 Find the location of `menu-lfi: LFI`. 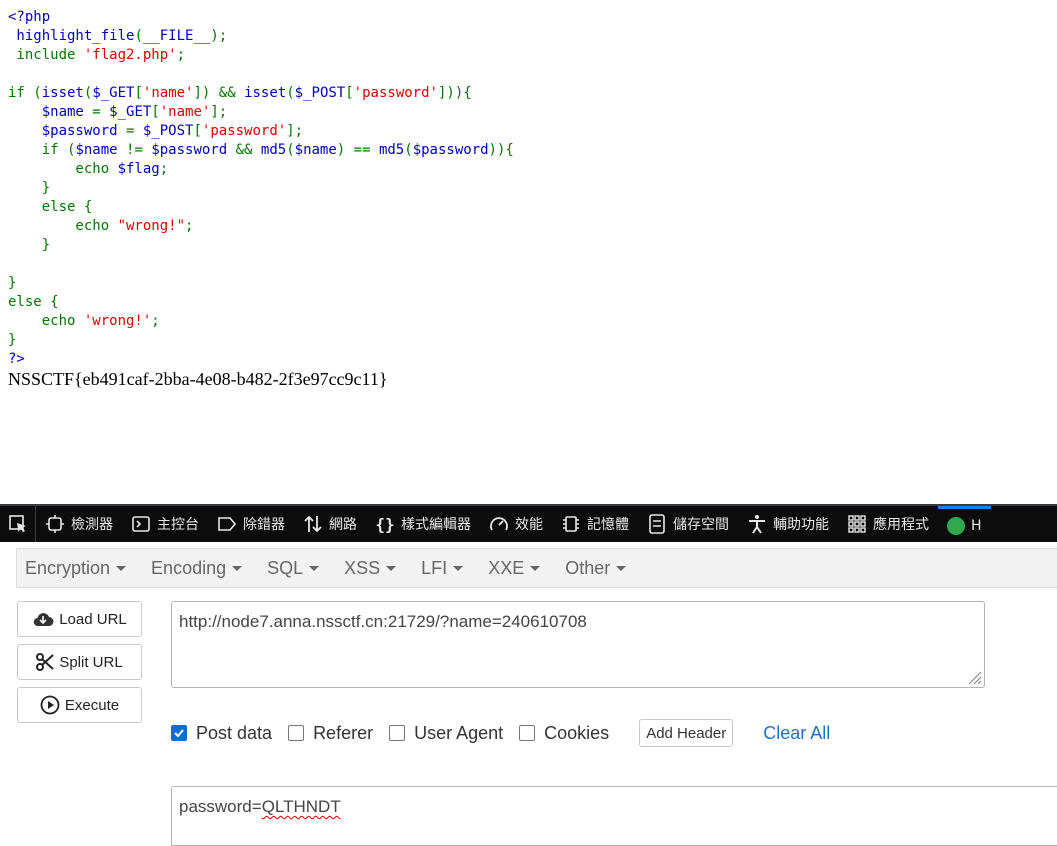

menu-lfi: LFI is located at coordinates (442, 568).